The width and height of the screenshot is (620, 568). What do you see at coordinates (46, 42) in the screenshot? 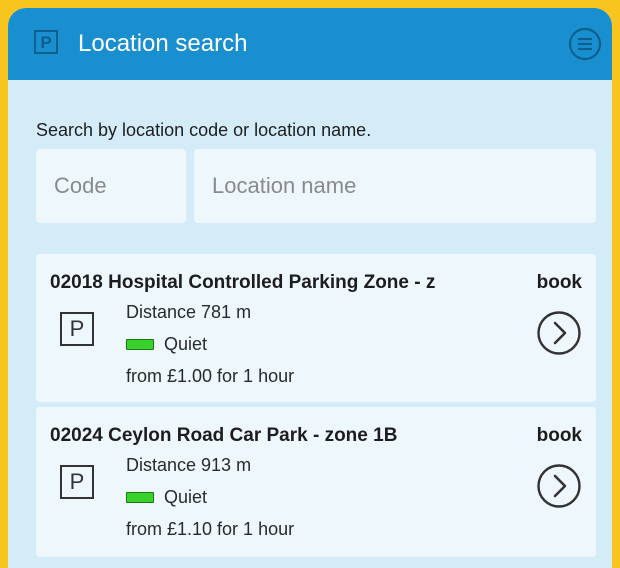
I see `parking-logo-icon: P` at bounding box center [46, 42].